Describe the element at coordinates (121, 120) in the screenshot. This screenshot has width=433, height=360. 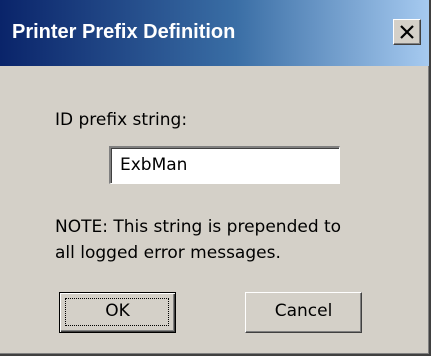
I see `id-prefix-label: ID prefix string:` at that location.